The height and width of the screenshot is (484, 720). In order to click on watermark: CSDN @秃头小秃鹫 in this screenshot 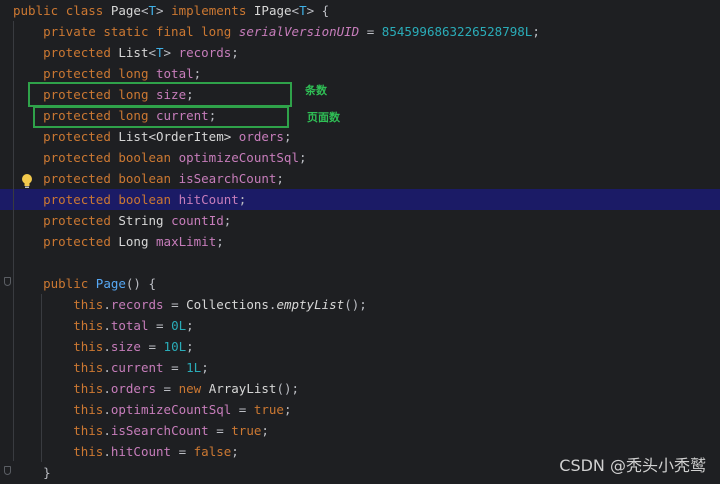, I will do `click(632, 465)`.